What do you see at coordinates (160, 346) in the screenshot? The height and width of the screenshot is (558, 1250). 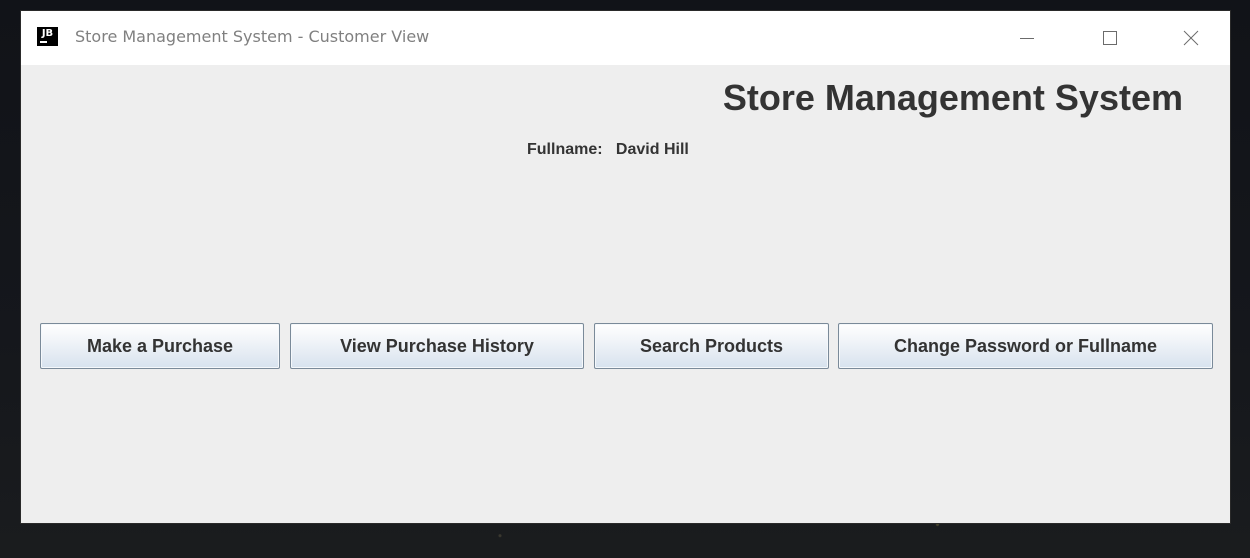 I see `make-purchase-button: Make a Purchase` at bounding box center [160, 346].